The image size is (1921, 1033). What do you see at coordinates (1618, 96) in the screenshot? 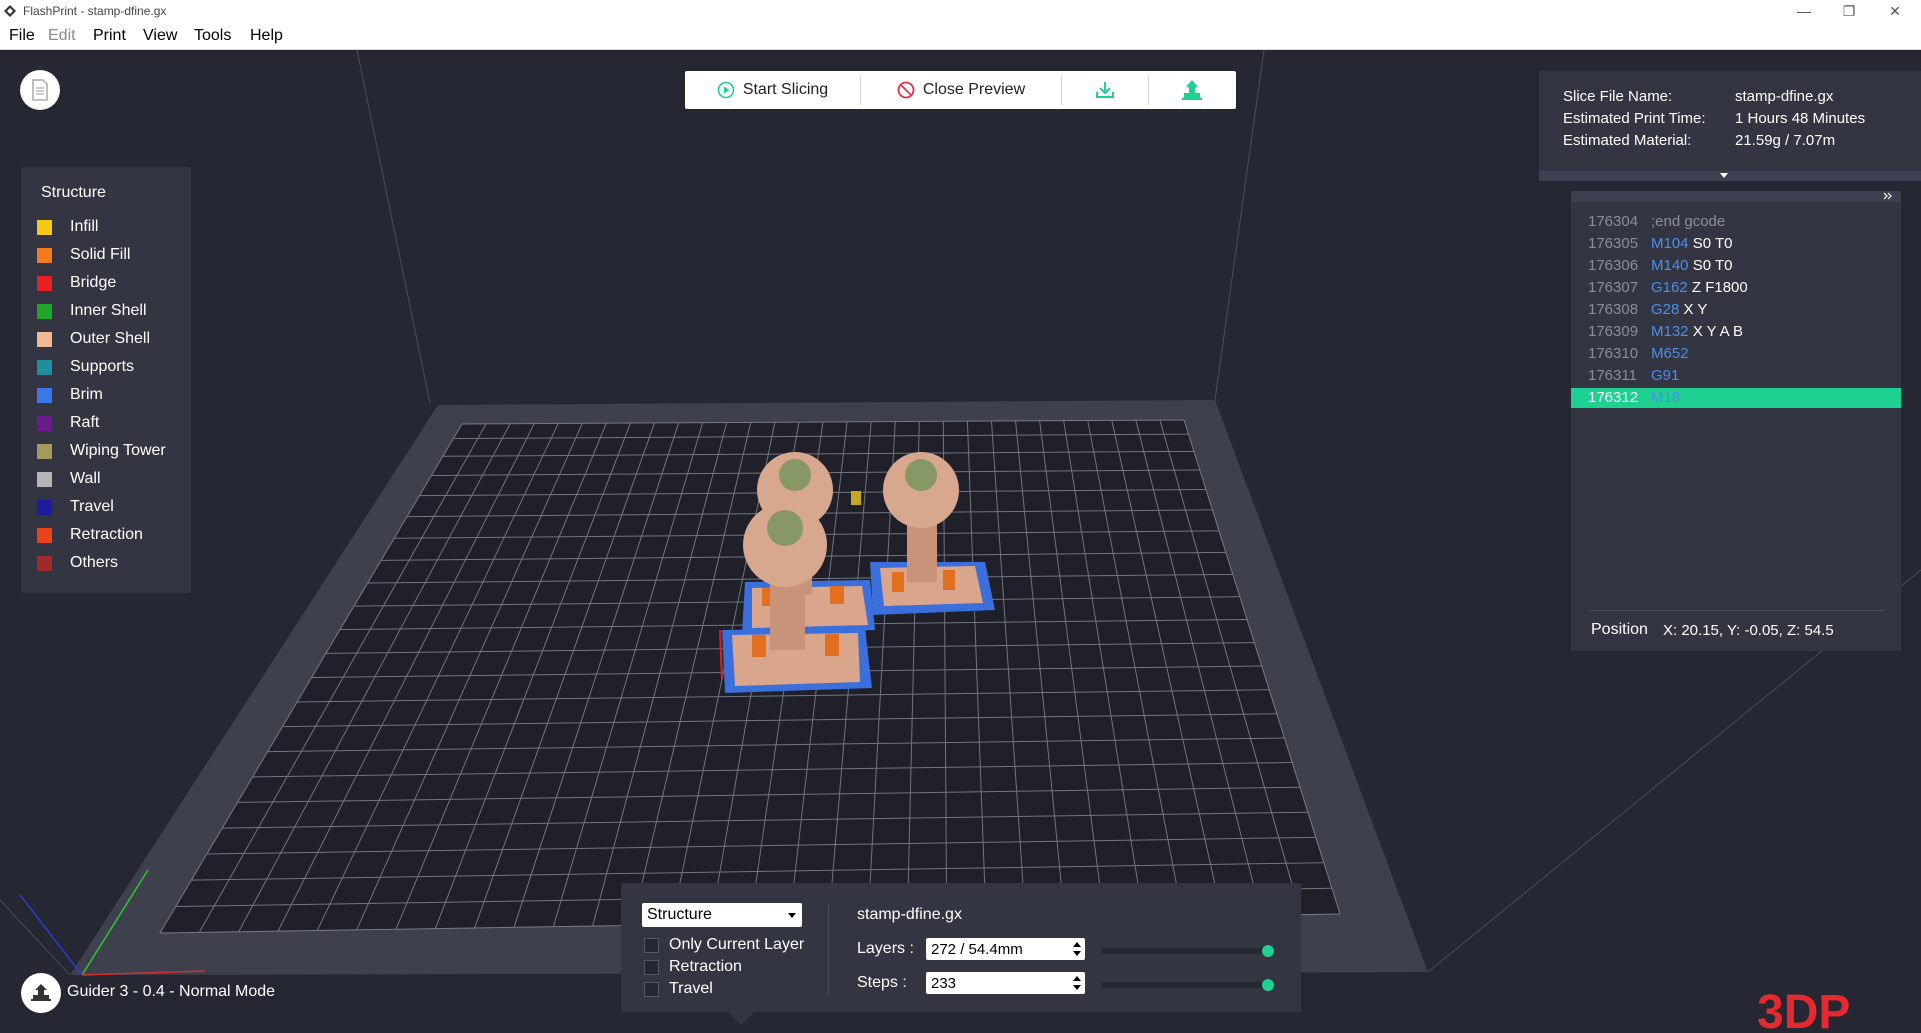
I see `slice-file-name-label: Slice File Name:` at bounding box center [1618, 96].